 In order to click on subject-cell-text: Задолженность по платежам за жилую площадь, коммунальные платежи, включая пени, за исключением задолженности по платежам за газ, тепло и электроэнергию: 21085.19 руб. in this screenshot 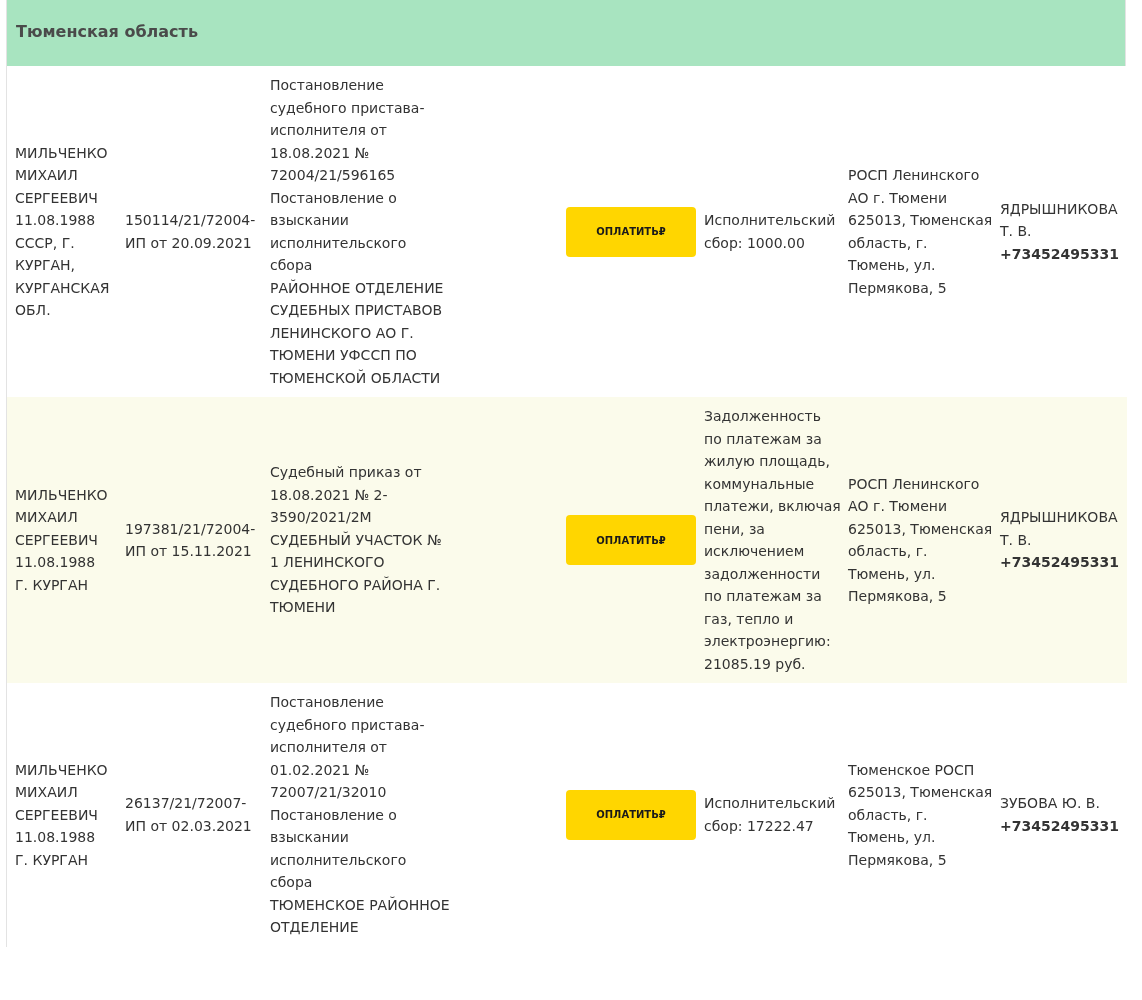, I will do `click(772, 540)`.